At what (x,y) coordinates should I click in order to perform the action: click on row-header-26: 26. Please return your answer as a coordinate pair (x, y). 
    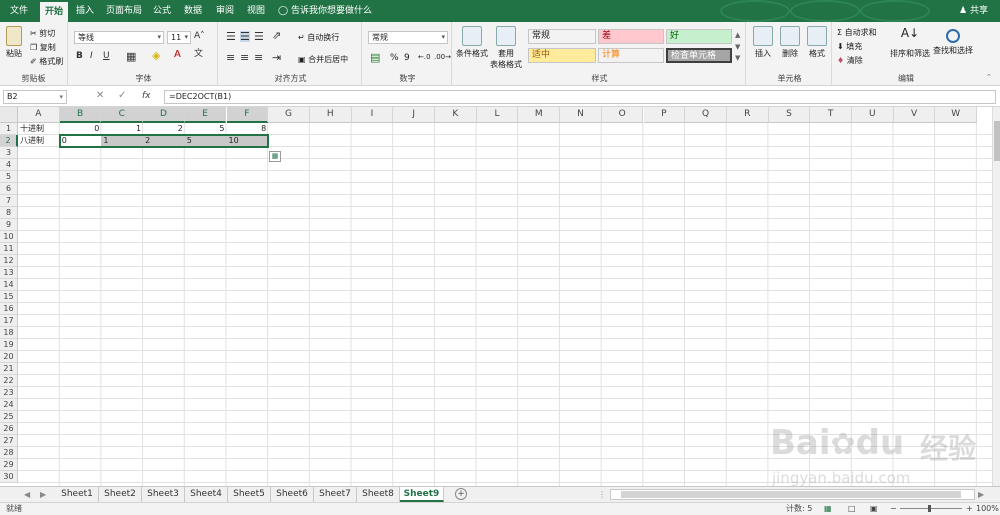
    Looking at the image, I should click on (9, 429).